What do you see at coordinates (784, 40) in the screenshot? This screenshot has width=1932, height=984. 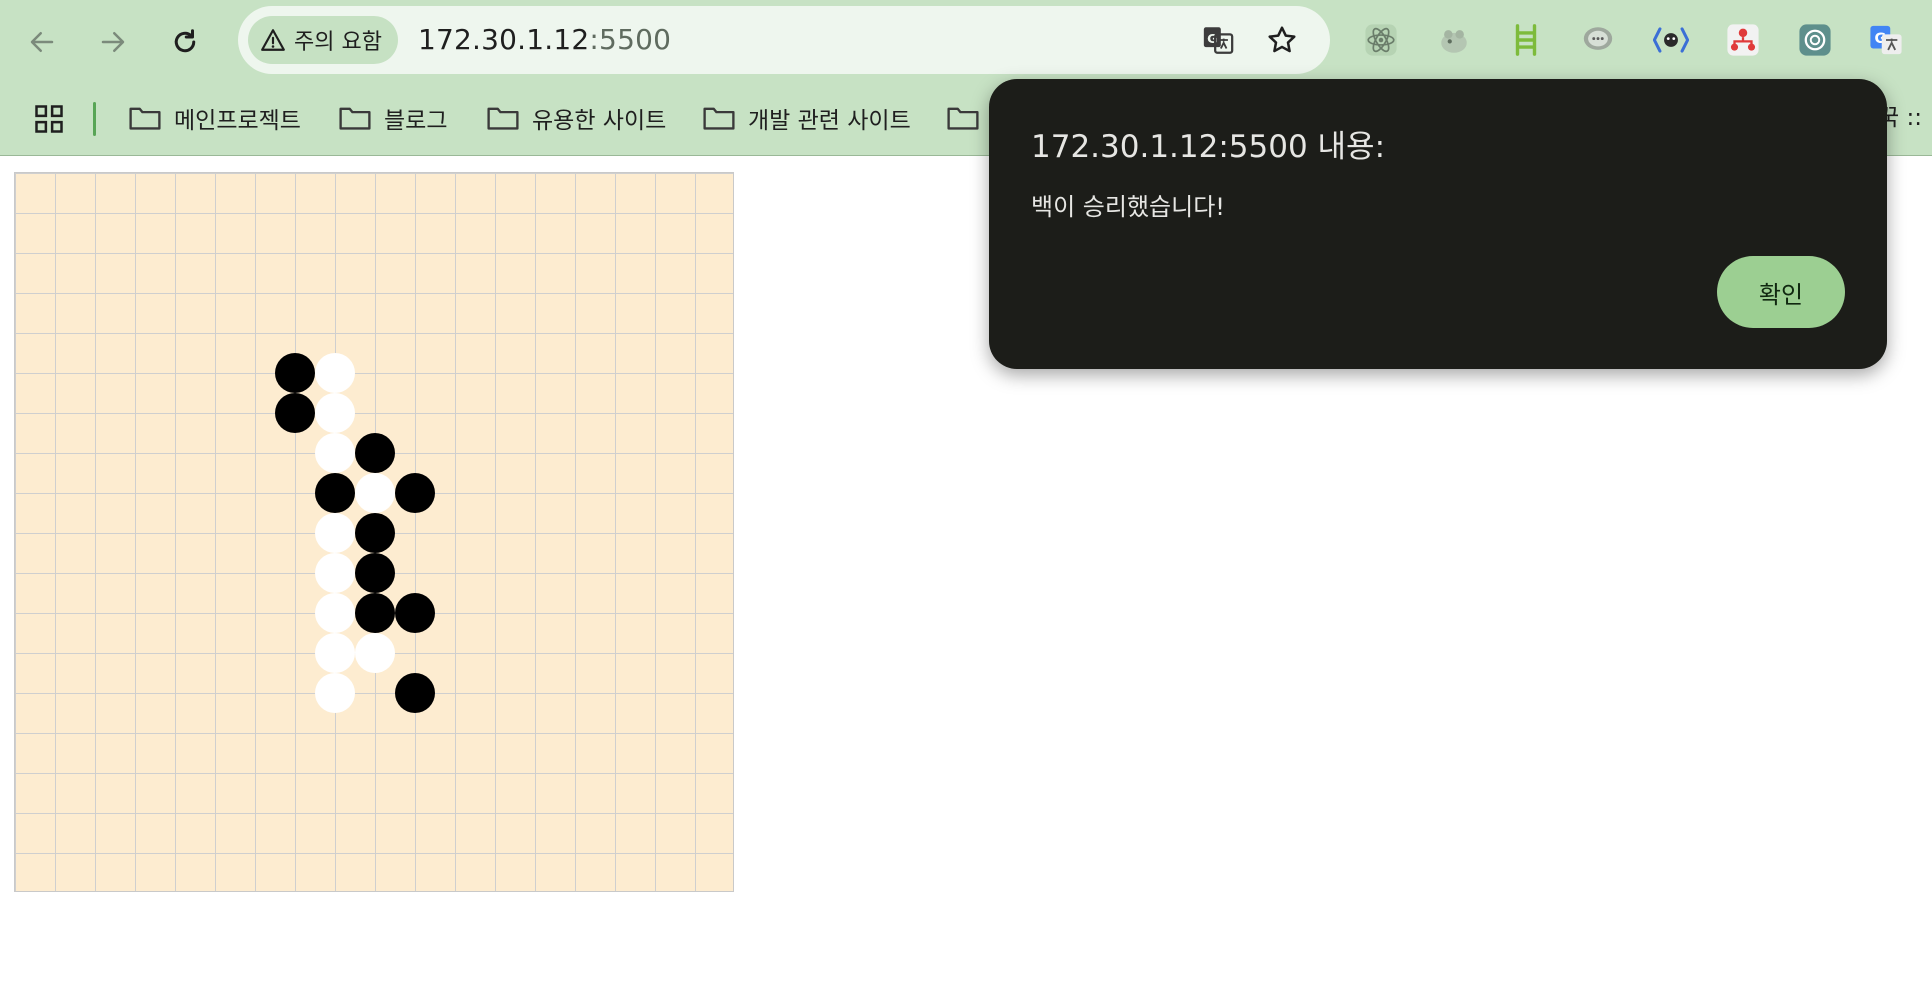 I see `address-bar: 주의 요함 172.30.1.12:5500 G` at bounding box center [784, 40].